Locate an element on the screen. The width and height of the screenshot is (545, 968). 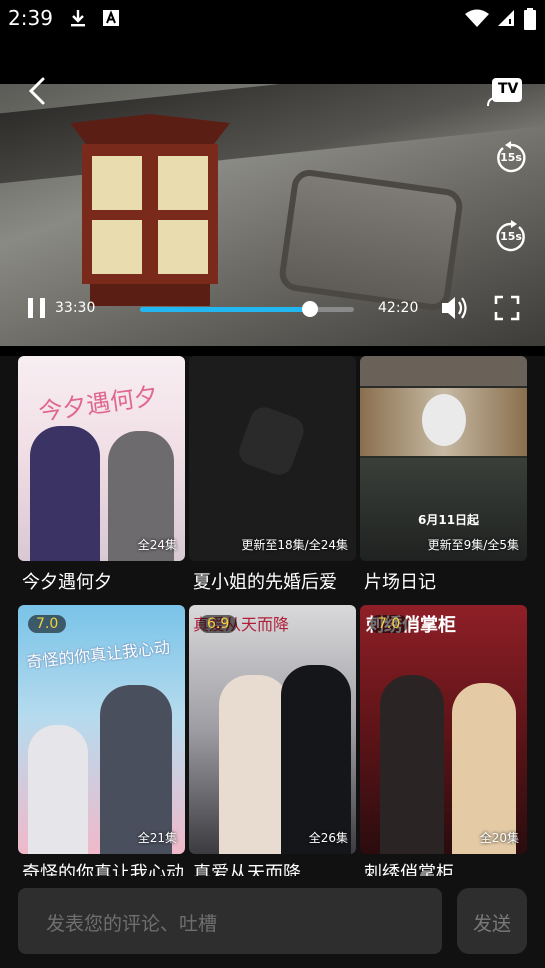
show-poster: 更新至18集/全24集 is located at coordinates (272, 458).